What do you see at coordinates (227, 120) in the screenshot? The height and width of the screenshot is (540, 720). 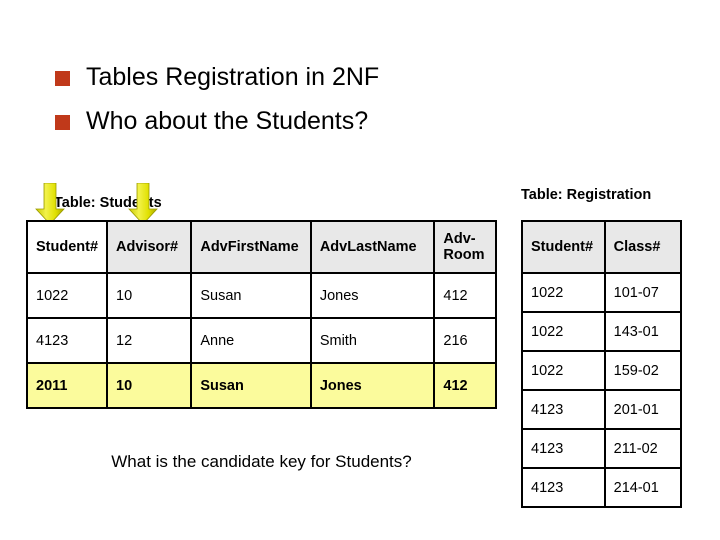 I see `bullet-item-2-label: Who about the Students?` at bounding box center [227, 120].